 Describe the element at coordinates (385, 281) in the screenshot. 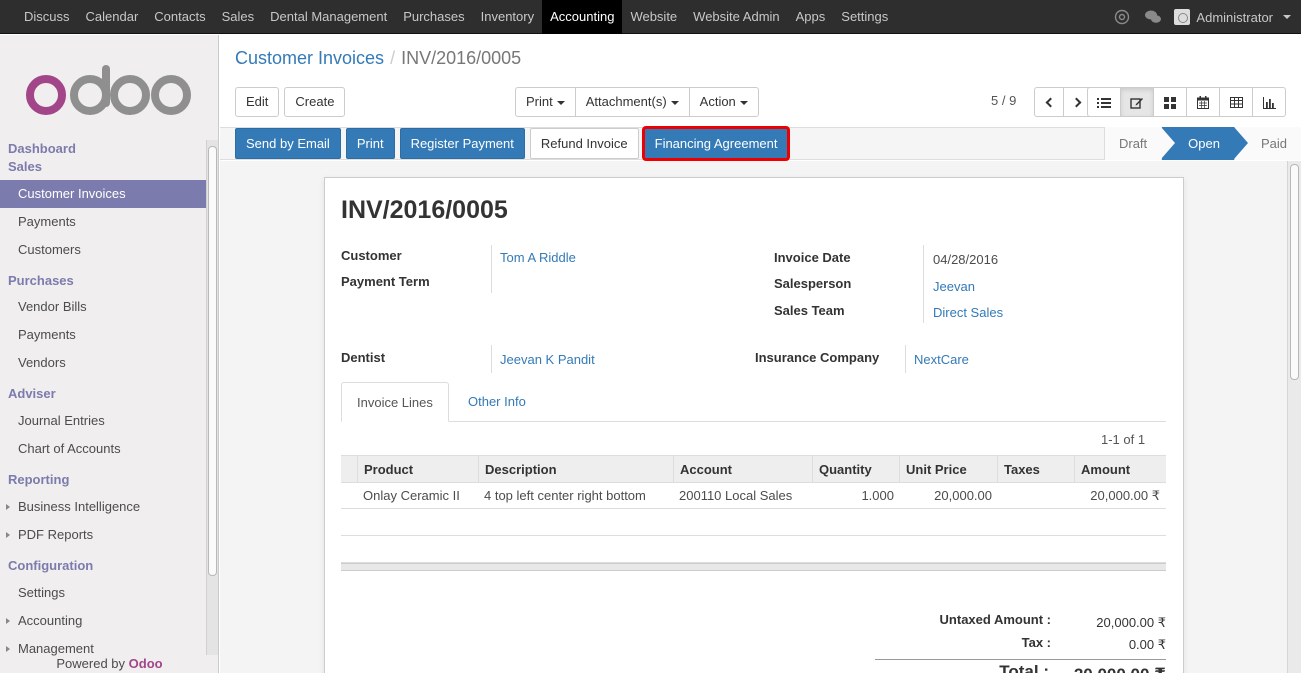

I see `payment-term-label: Payment Term` at that location.